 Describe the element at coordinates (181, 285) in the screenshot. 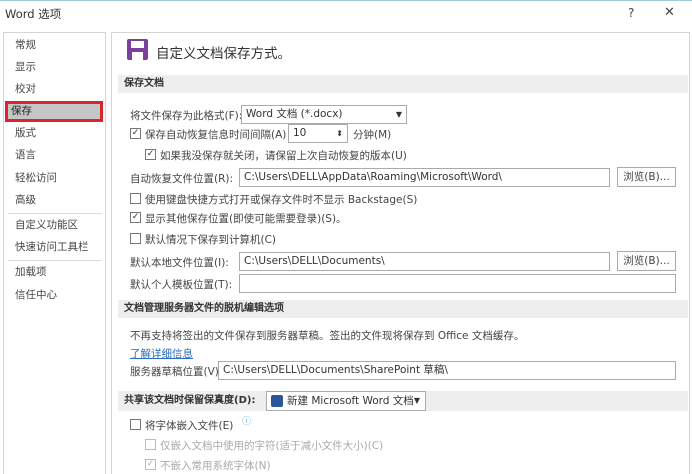

I see `template-location-label: 默认个人模板位置(T):` at that location.